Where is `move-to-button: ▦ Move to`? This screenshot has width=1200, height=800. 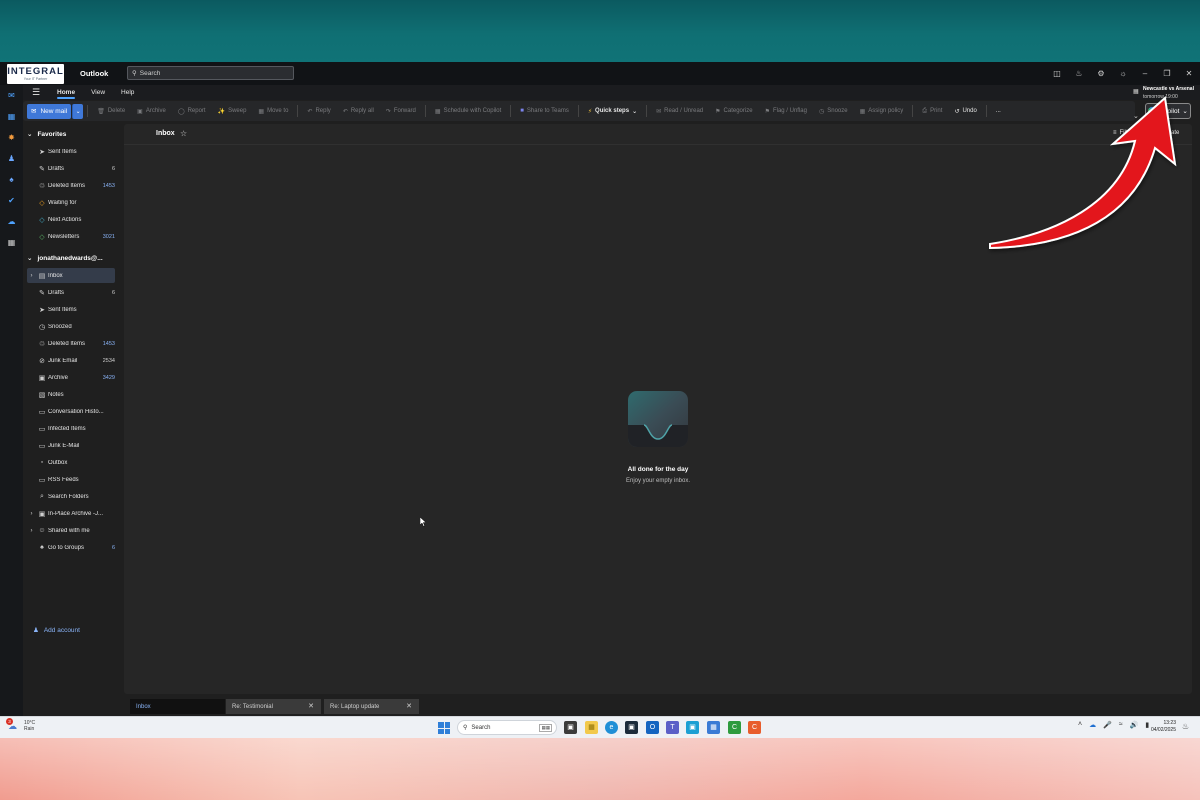
move-to-button: ▦ Move to is located at coordinates (273, 111).